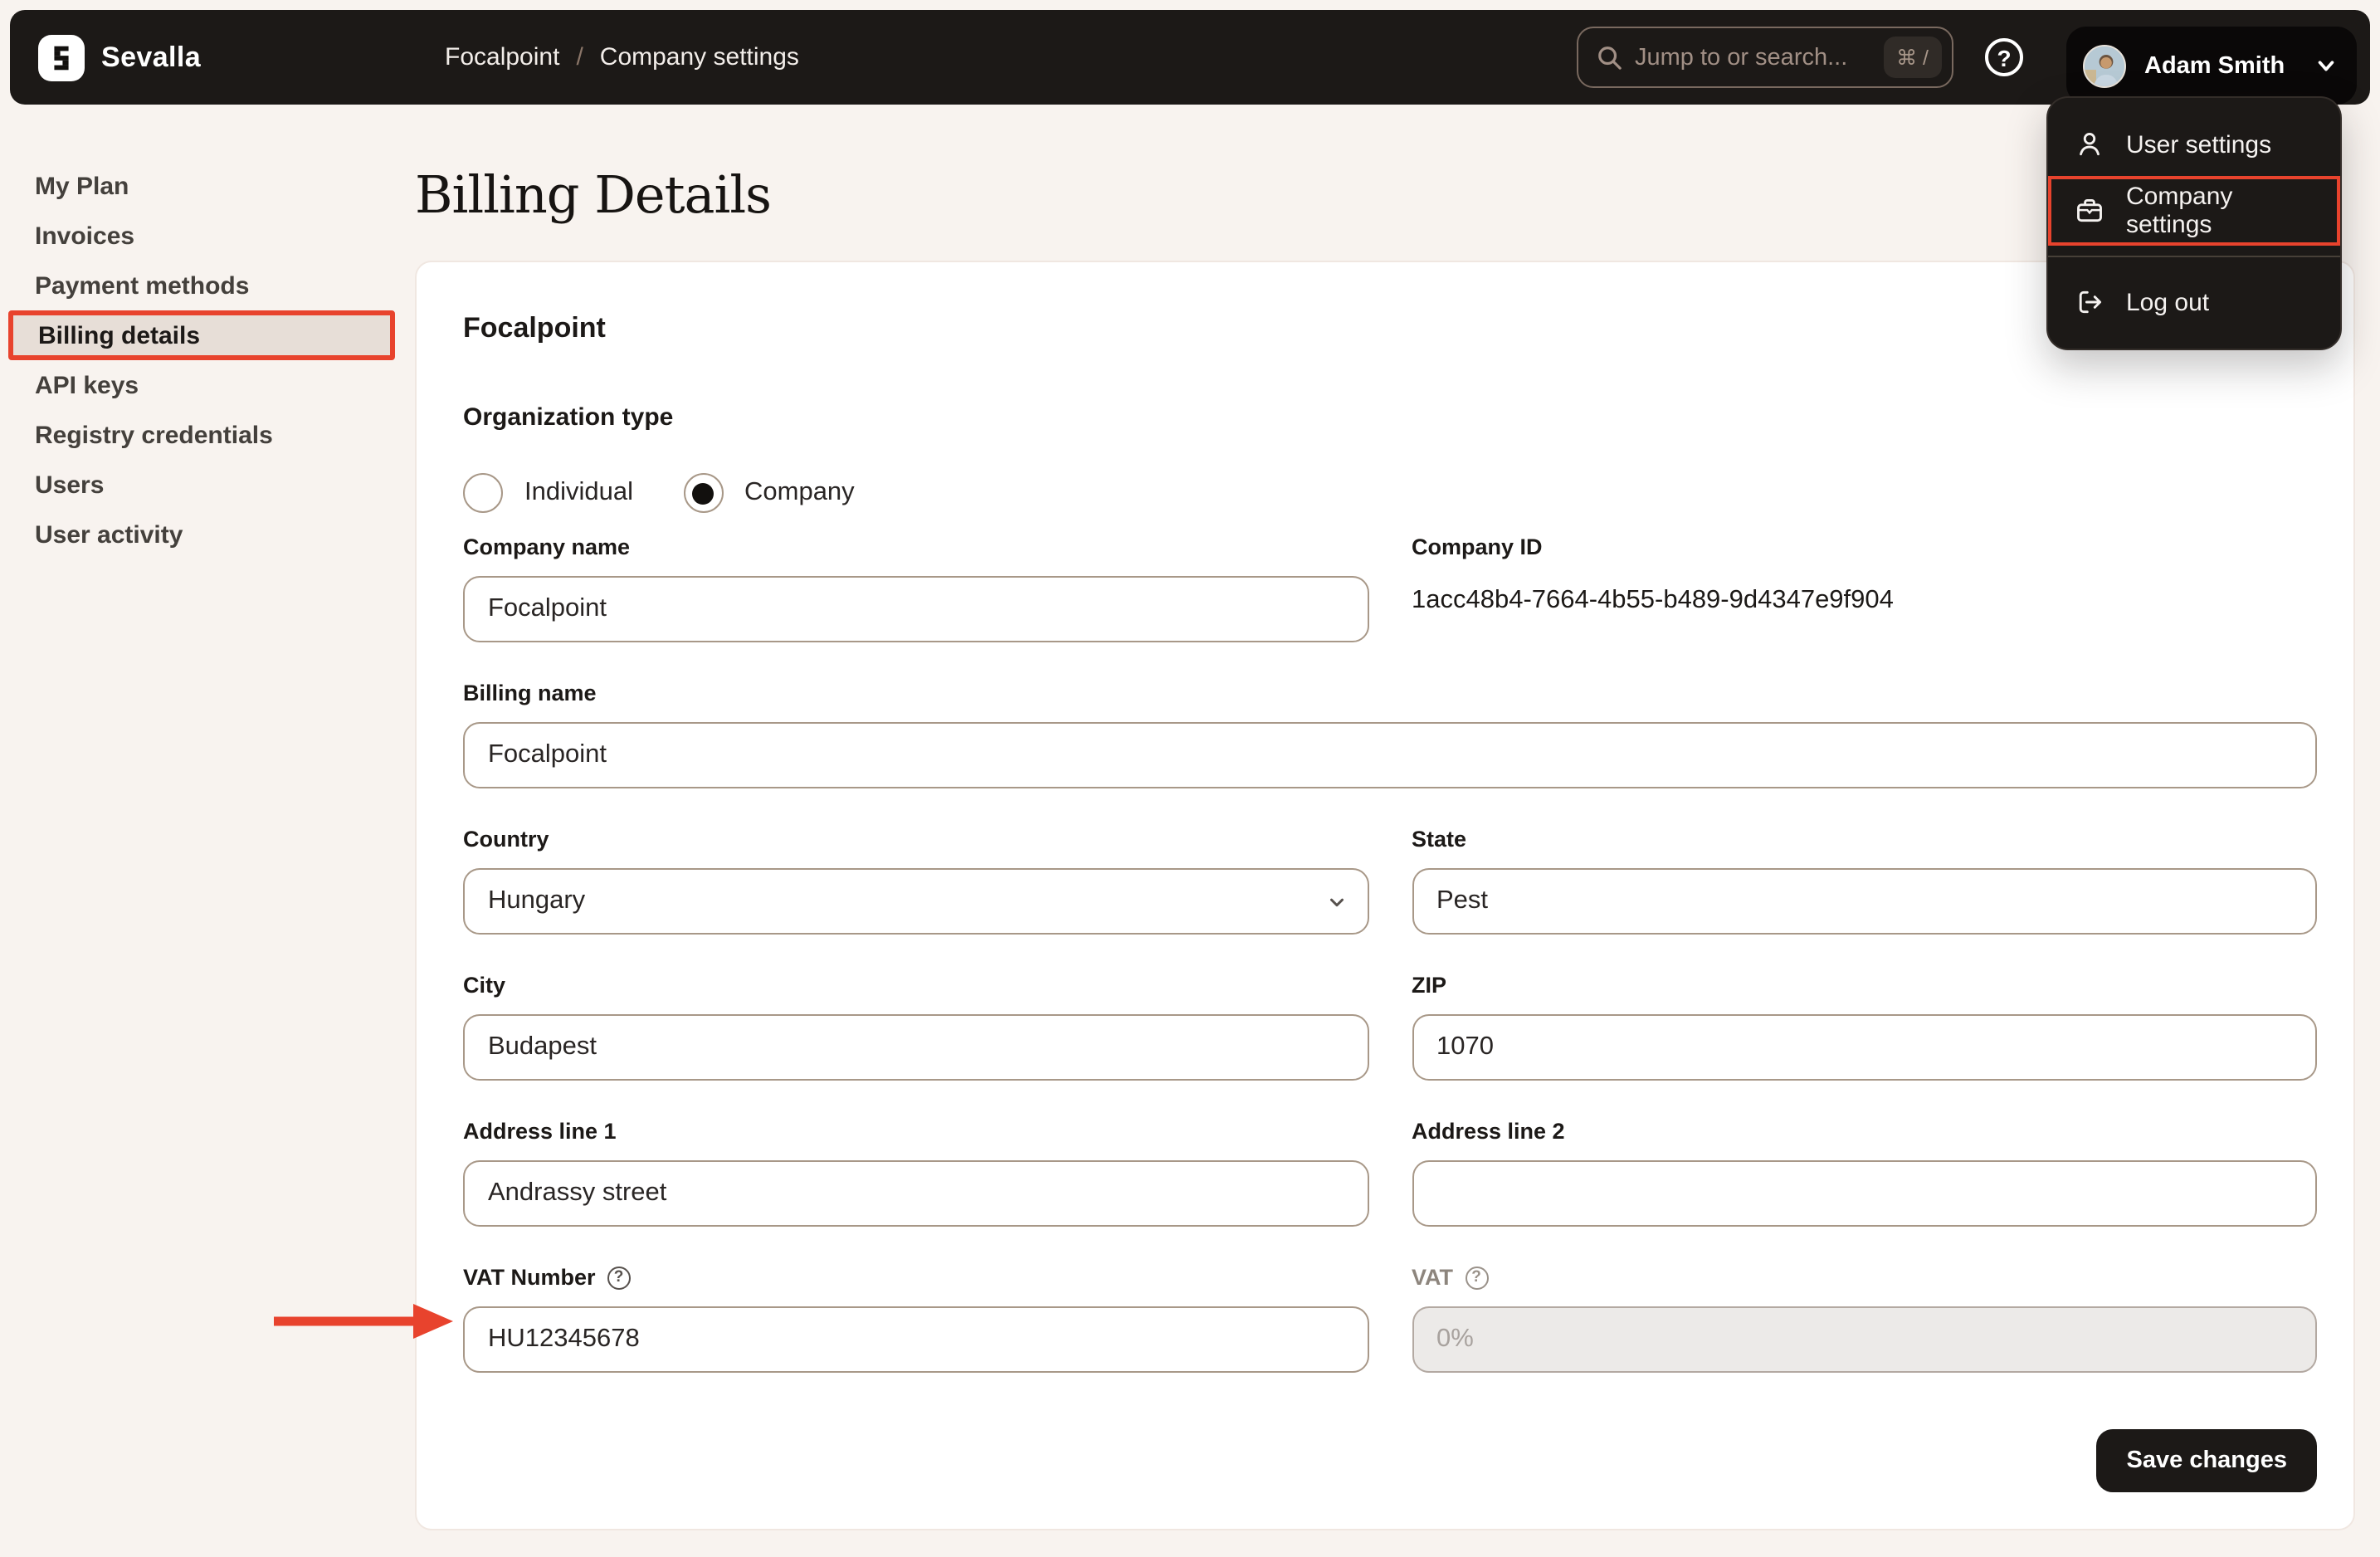 The image size is (2380, 1557). Describe the element at coordinates (2090, 211) in the screenshot. I see `briefcase-icon` at that location.